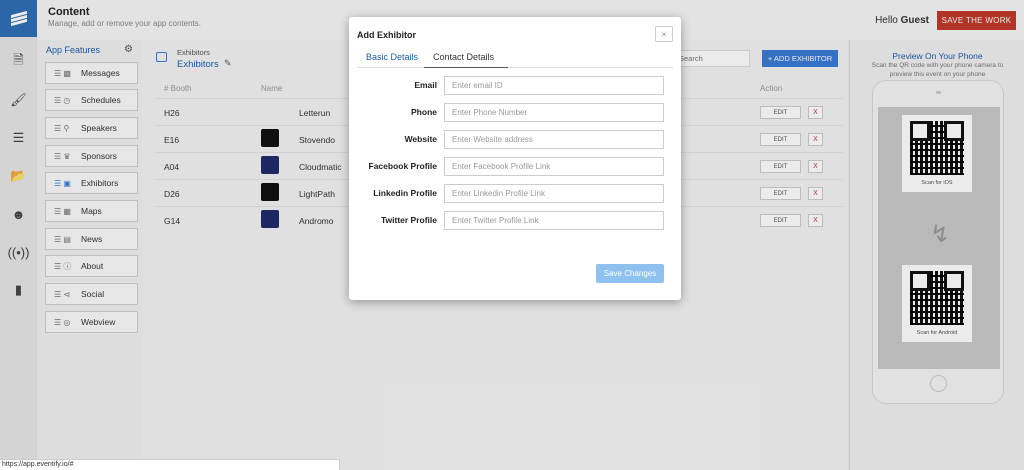 The height and width of the screenshot is (470, 1024). Describe the element at coordinates (424, 112) in the screenshot. I see `phone-label: Phone` at that location.